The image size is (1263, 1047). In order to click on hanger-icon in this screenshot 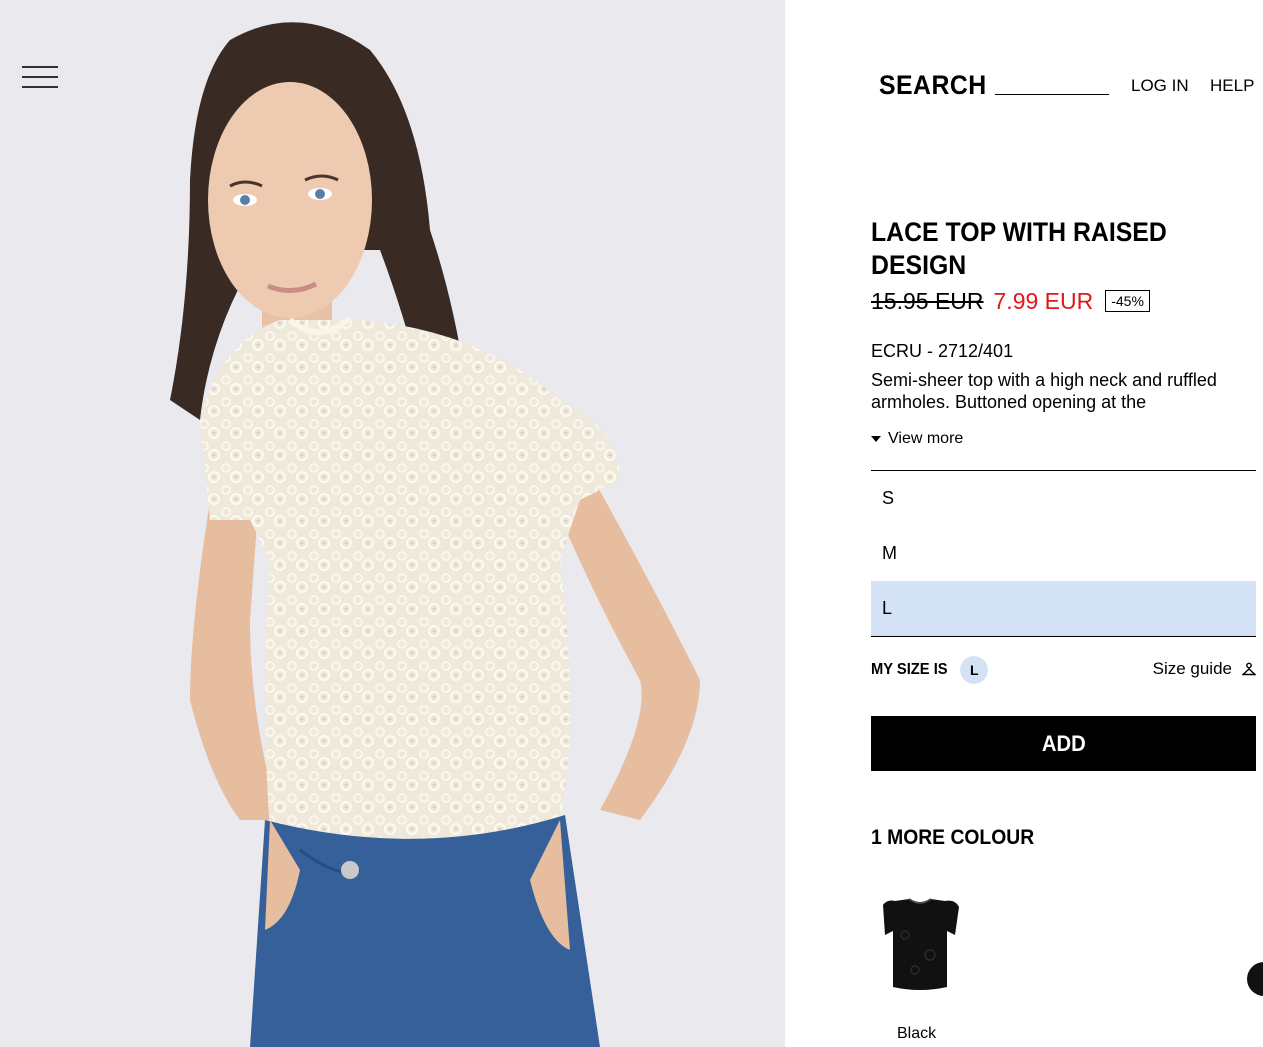, I will do `click(1249, 669)`.